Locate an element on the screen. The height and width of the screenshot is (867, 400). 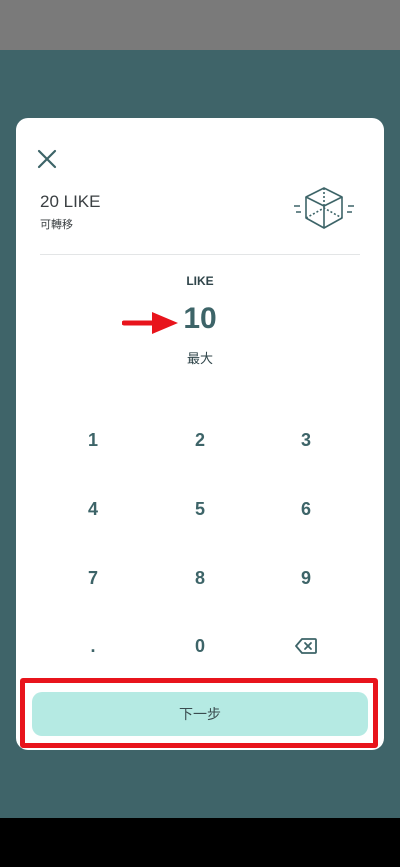
key-3: 3 is located at coordinates (306, 440).